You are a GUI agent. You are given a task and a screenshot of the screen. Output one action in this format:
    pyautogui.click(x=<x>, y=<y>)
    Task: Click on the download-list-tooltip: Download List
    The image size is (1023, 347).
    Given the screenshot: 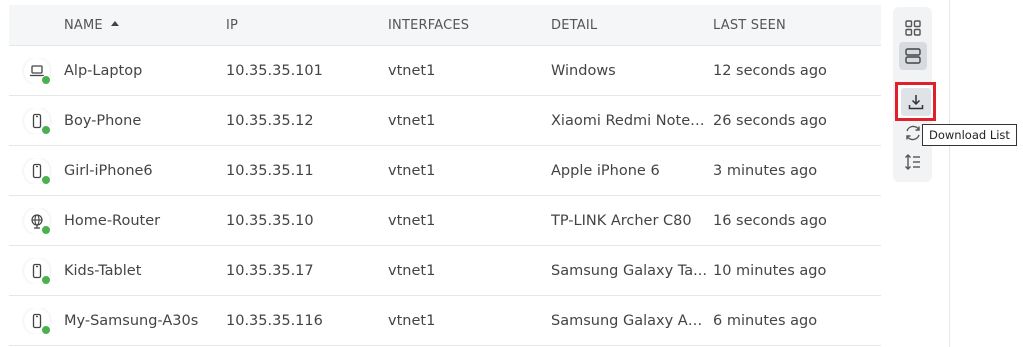 What is the action you would take?
    pyautogui.click(x=969, y=135)
    